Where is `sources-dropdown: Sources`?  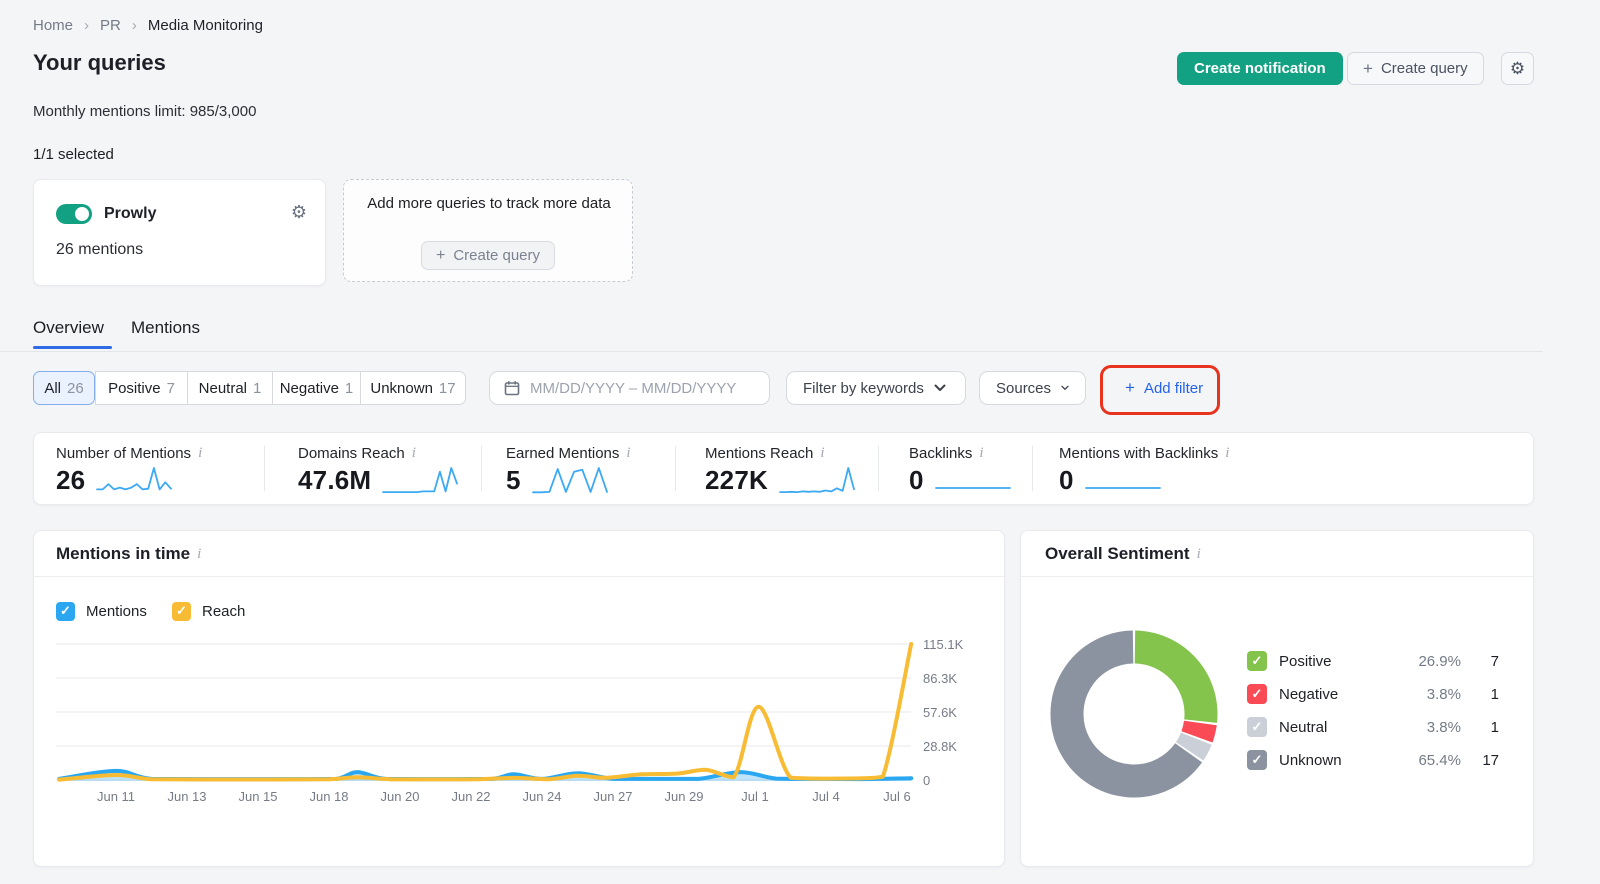
sources-dropdown: Sources is located at coordinates (1032, 388).